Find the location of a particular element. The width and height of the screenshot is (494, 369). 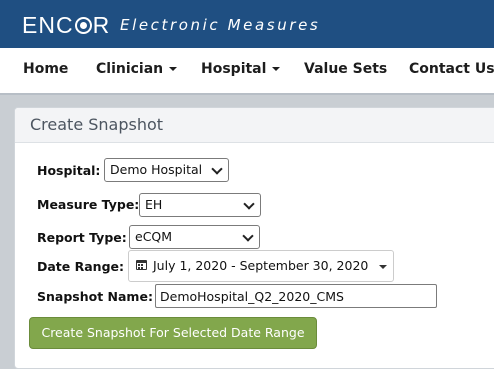

nav-home: Home is located at coordinates (45, 69).